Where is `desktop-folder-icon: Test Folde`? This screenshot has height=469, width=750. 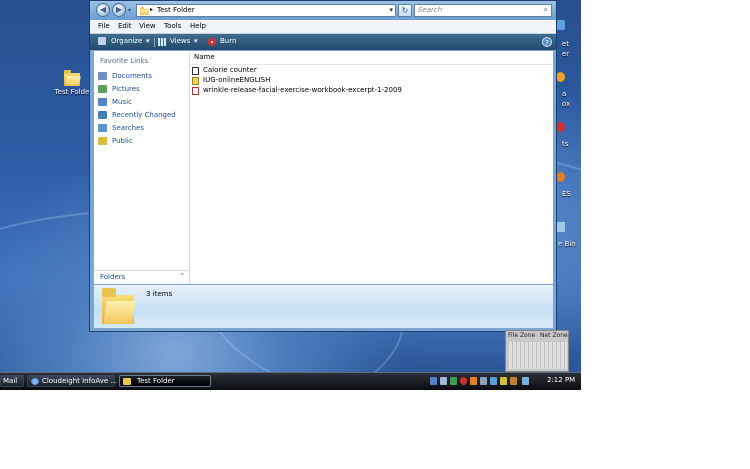
desktop-folder-icon: Test Folde is located at coordinates (72, 83).